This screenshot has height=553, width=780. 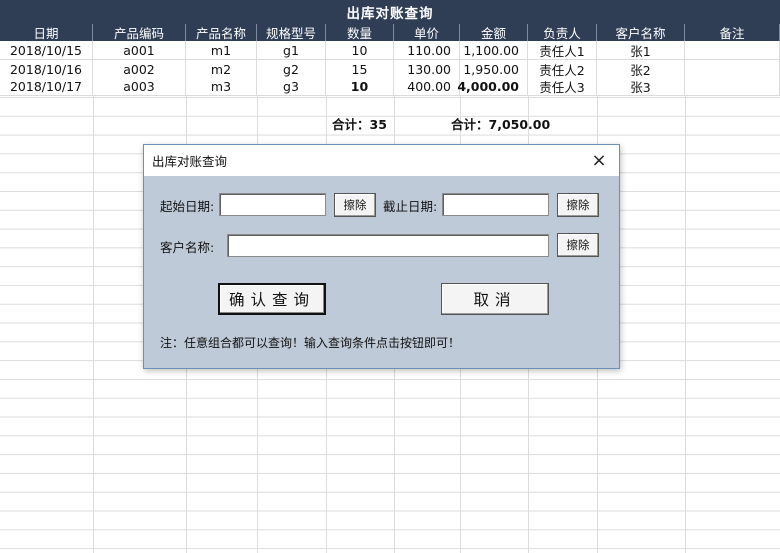 What do you see at coordinates (187, 206) in the screenshot?
I see `start-date-label: 起始日期:` at bounding box center [187, 206].